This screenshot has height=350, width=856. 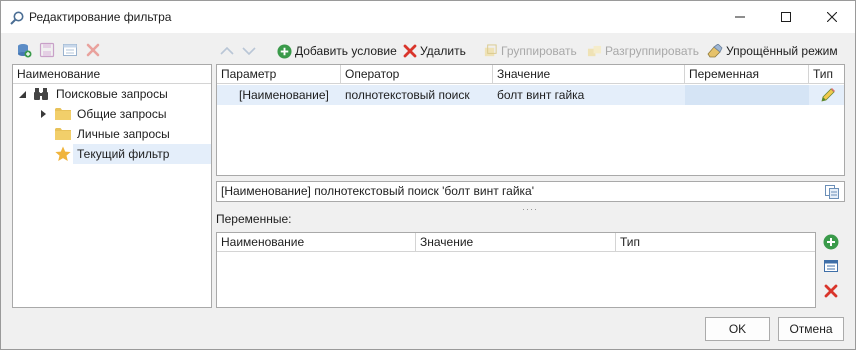 I want to click on splitter-grip: ····, so click(x=530, y=209).